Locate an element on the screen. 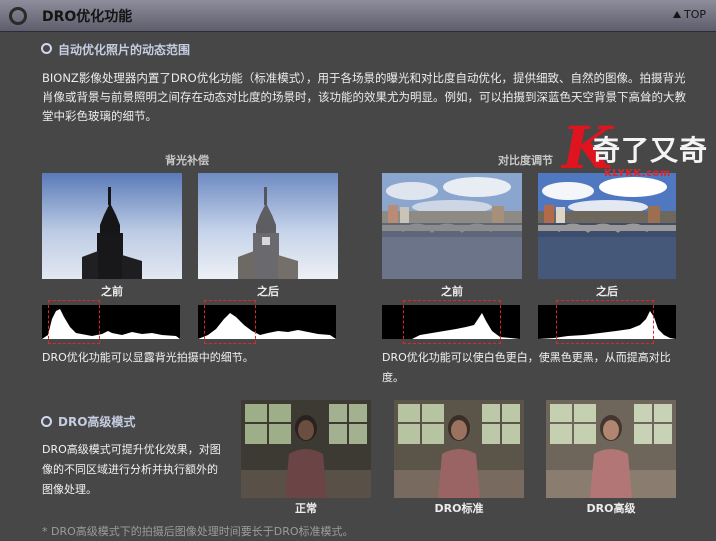 The height and width of the screenshot is (541, 716). section-header-bar: DRO优化功能 TOP is located at coordinates (358, 16).